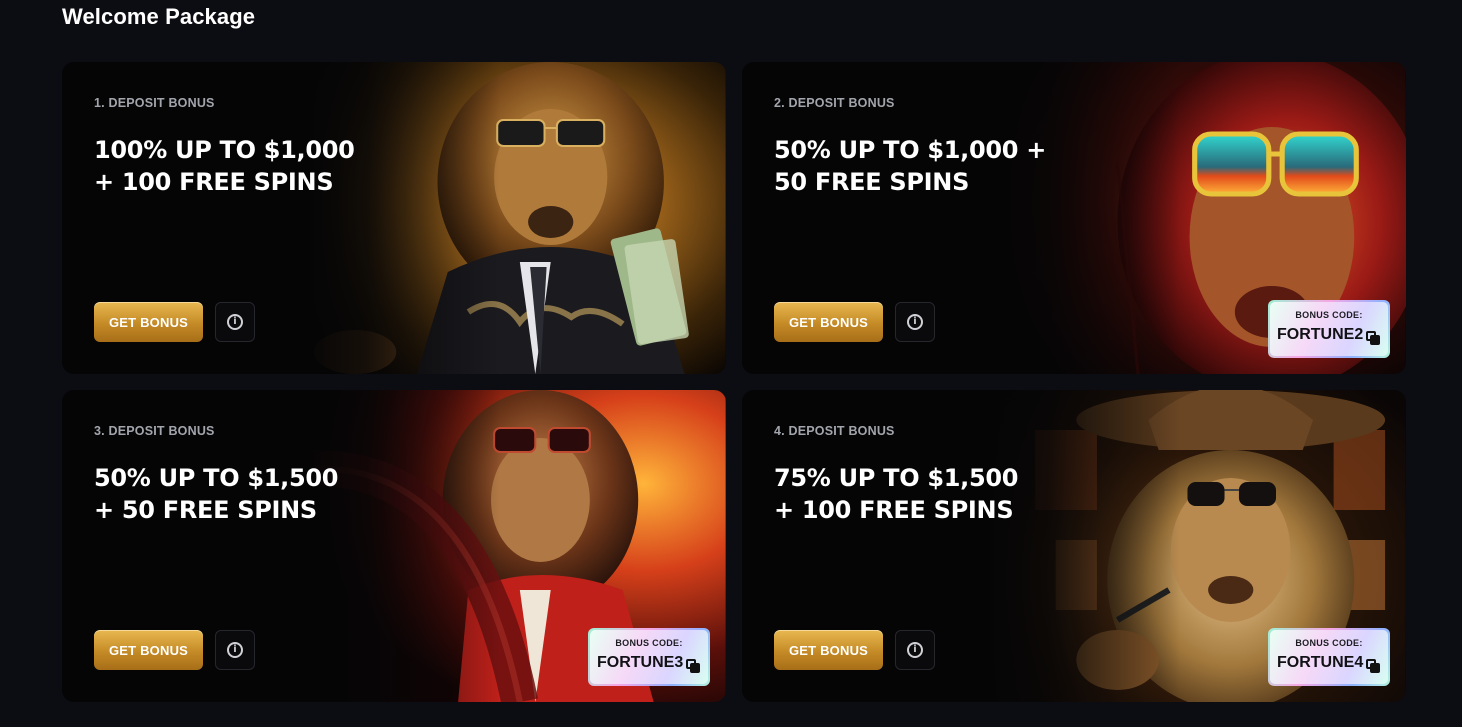 This screenshot has height=727, width=1462. What do you see at coordinates (872, 182) in the screenshot?
I see `headline-line-2: 50 FREE SPINS` at bounding box center [872, 182].